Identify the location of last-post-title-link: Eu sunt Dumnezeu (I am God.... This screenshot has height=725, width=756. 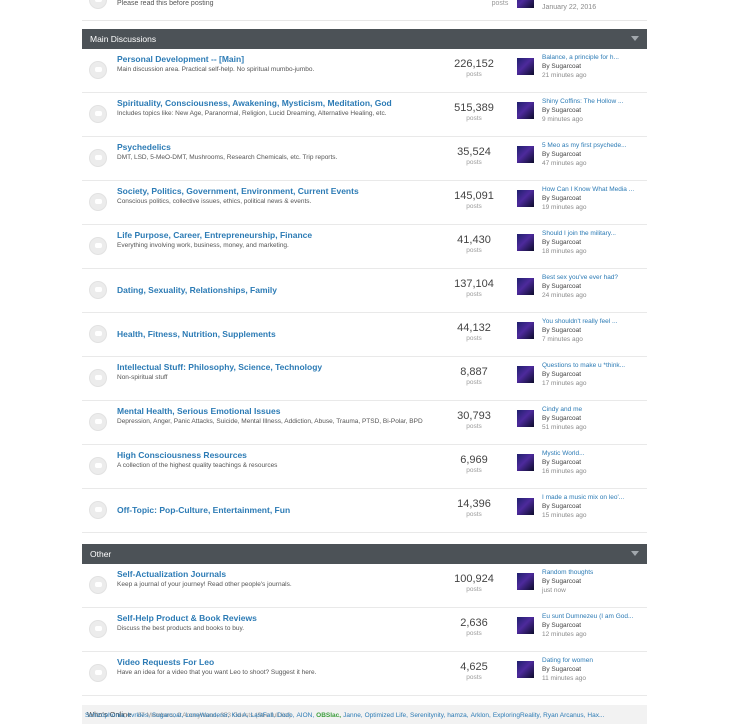
(597, 616).